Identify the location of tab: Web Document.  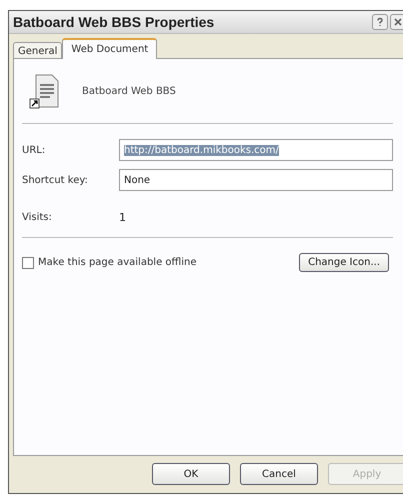
(110, 48).